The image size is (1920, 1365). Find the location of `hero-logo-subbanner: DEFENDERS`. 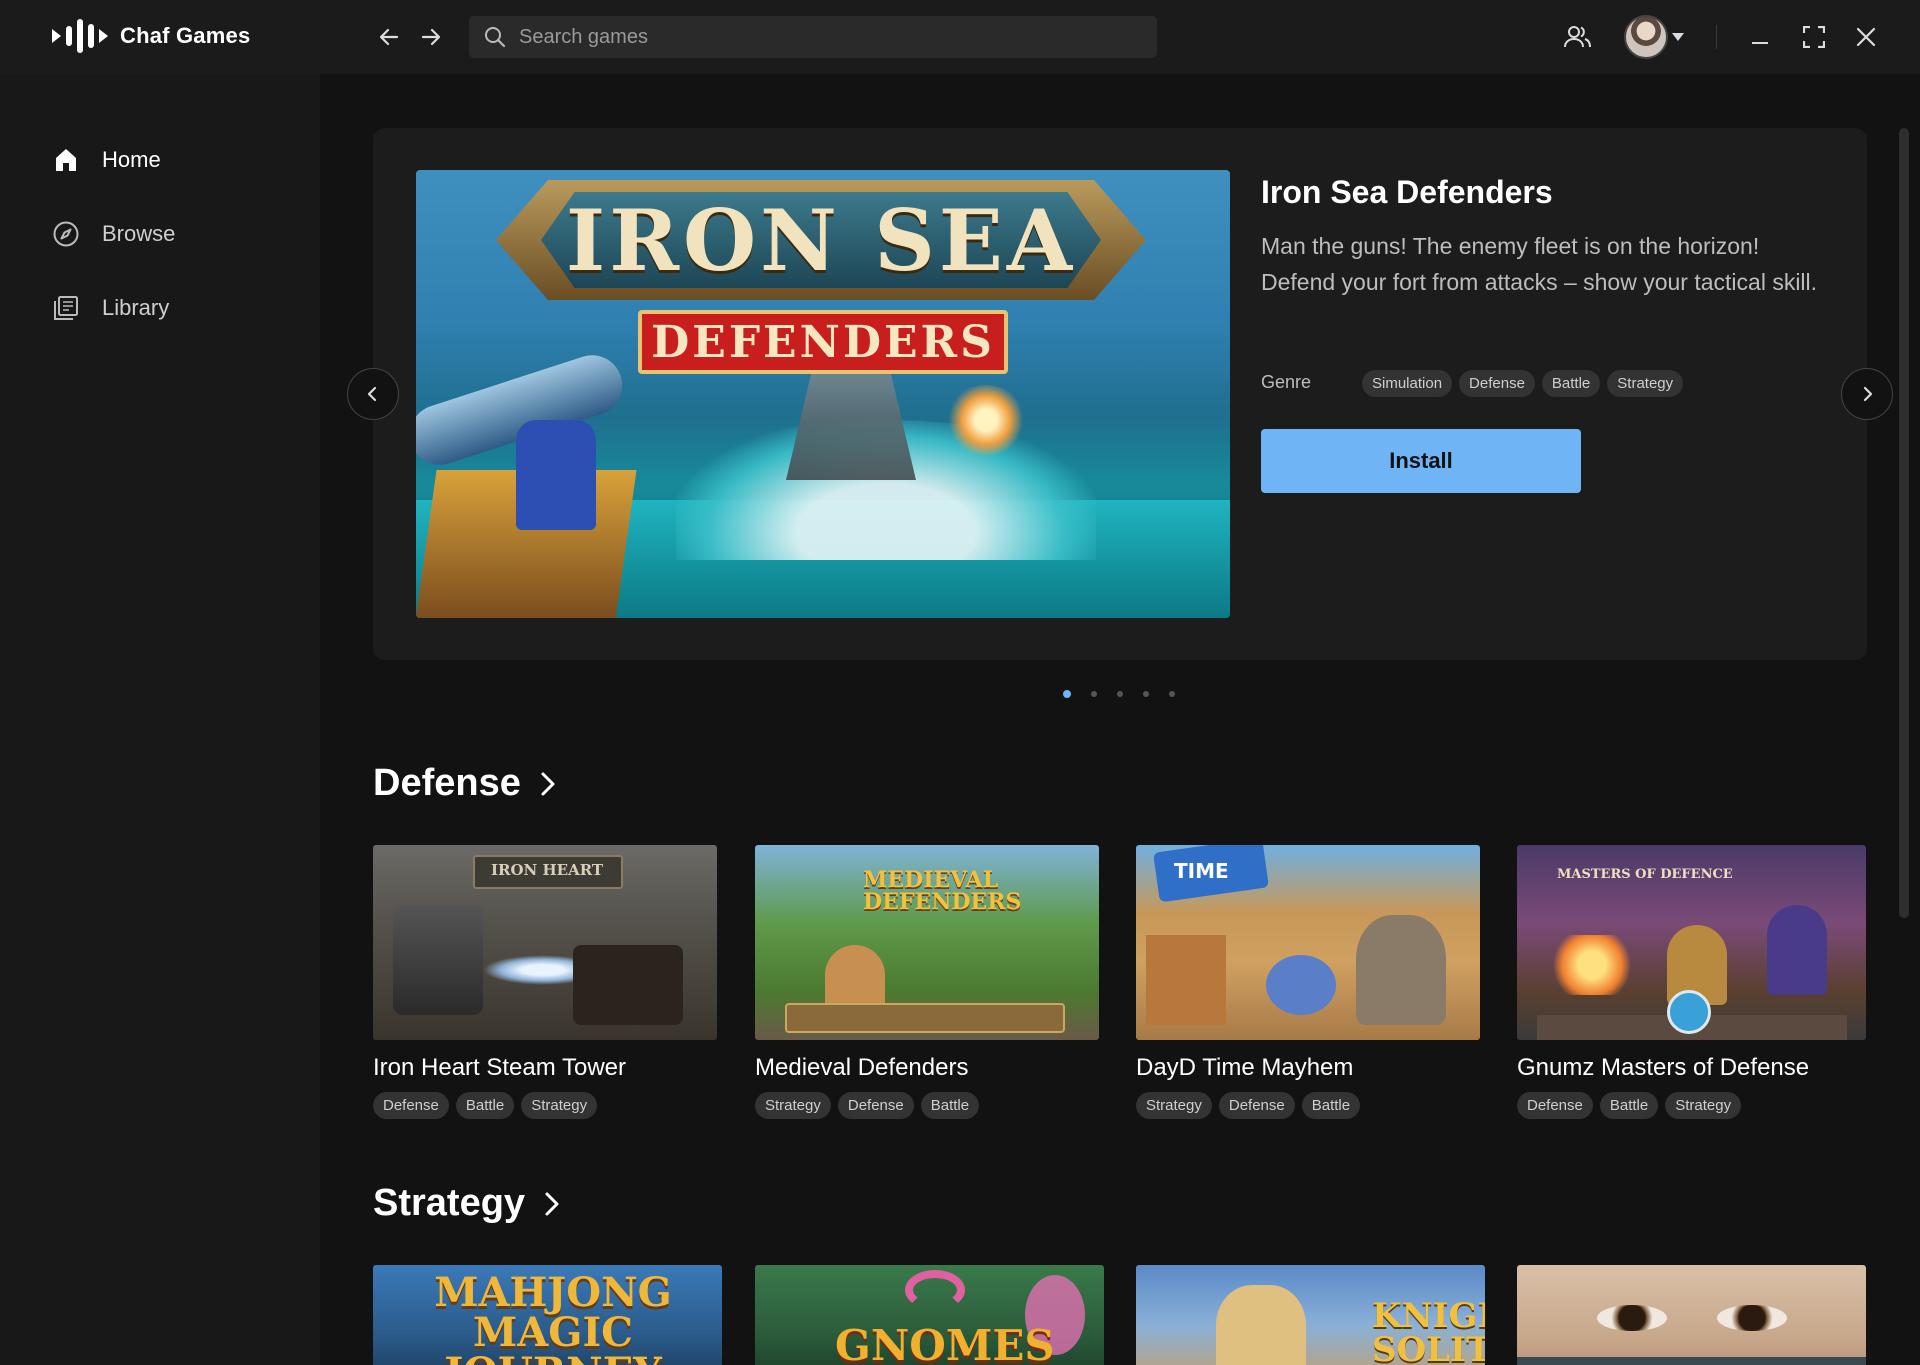

hero-logo-subbanner: DEFENDERS is located at coordinates (823, 342).